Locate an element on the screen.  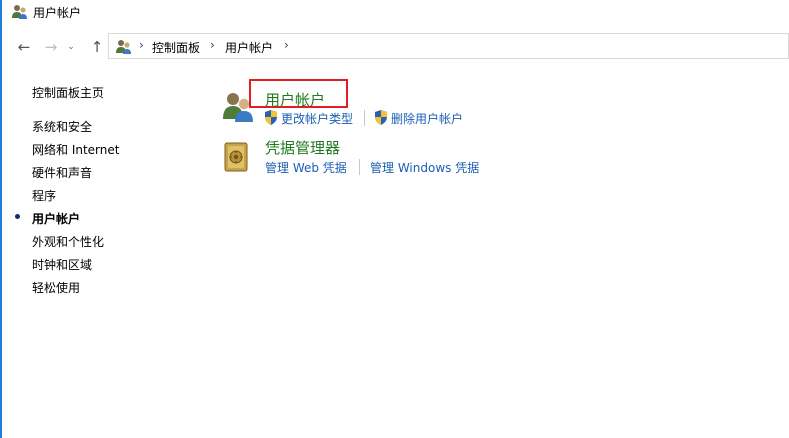
window-title: 用户帐户 is located at coordinates (57, 13).